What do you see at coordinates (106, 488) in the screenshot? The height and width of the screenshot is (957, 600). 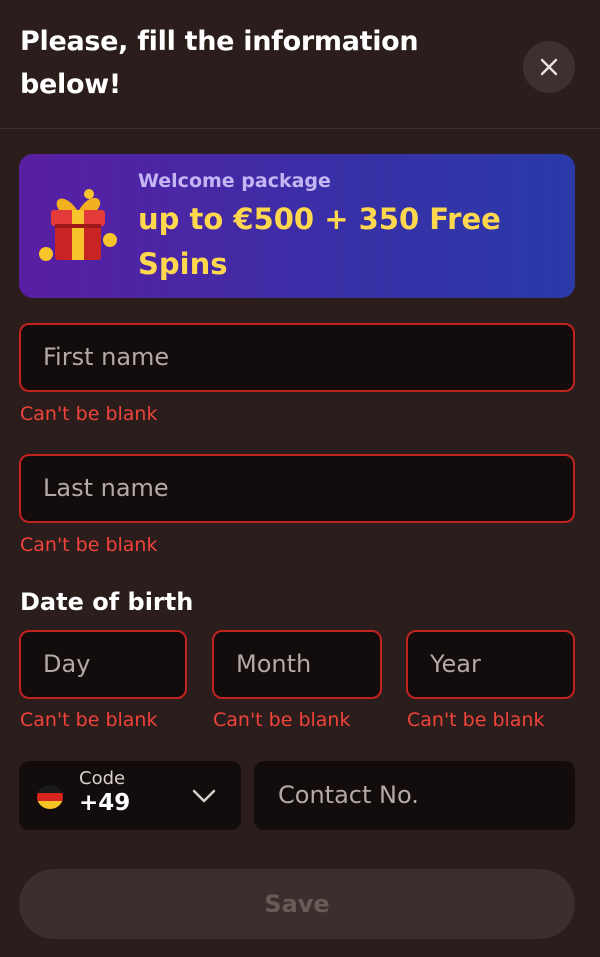 I see `last-name-placeholder: Last name` at bounding box center [106, 488].